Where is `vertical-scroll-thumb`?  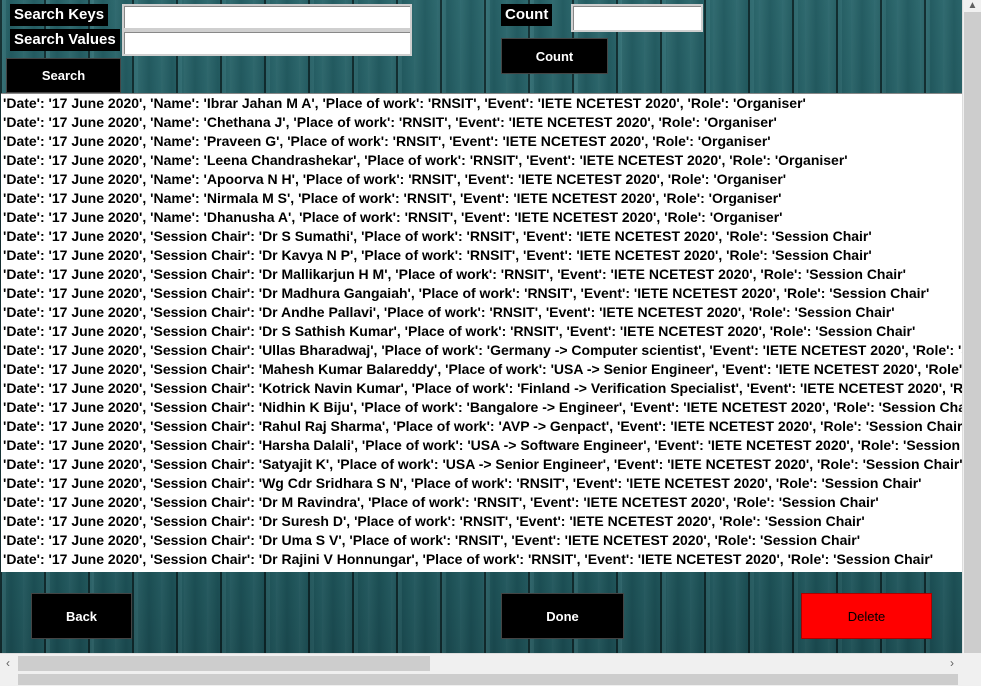 vertical-scroll-thumb is located at coordinates (972, 335).